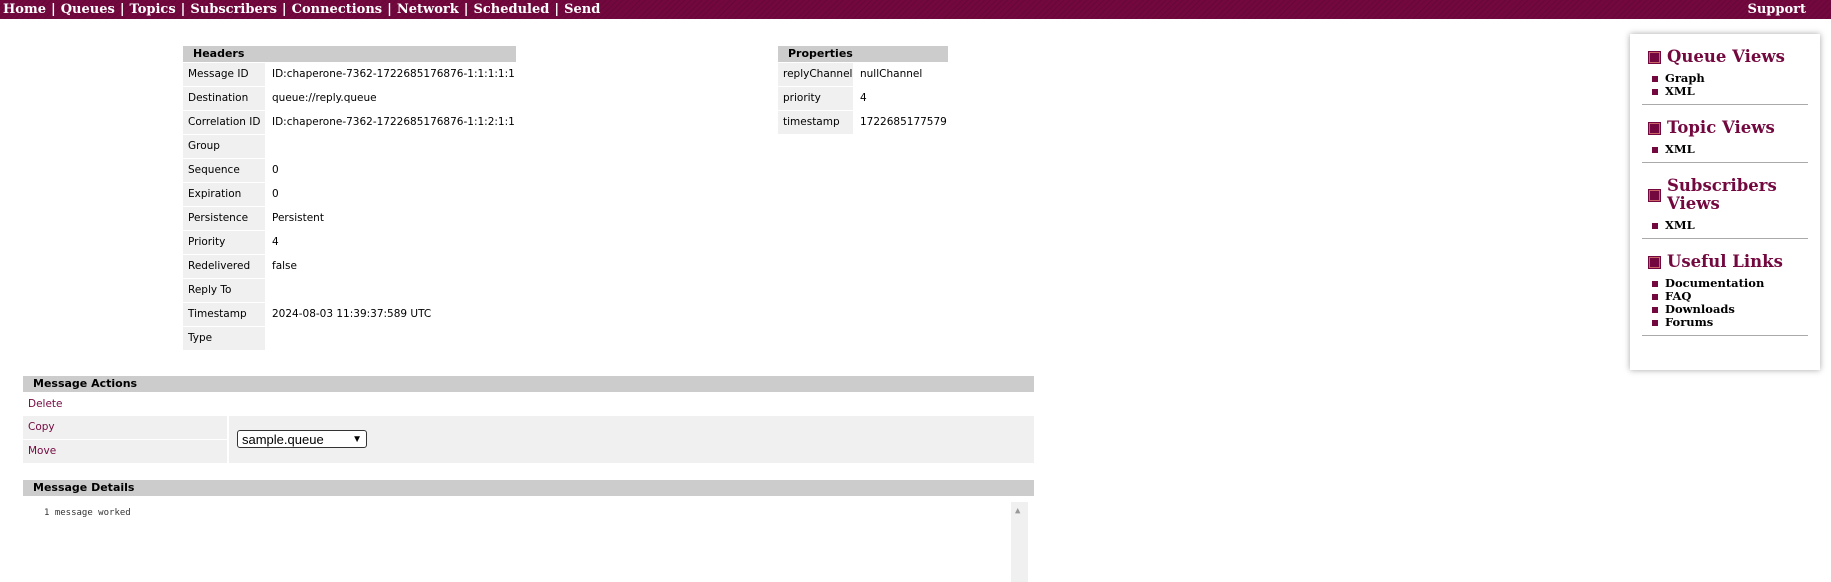 The width and height of the screenshot is (1831, 582). I want to click on nav-connections: Connections, so click(337, 9).